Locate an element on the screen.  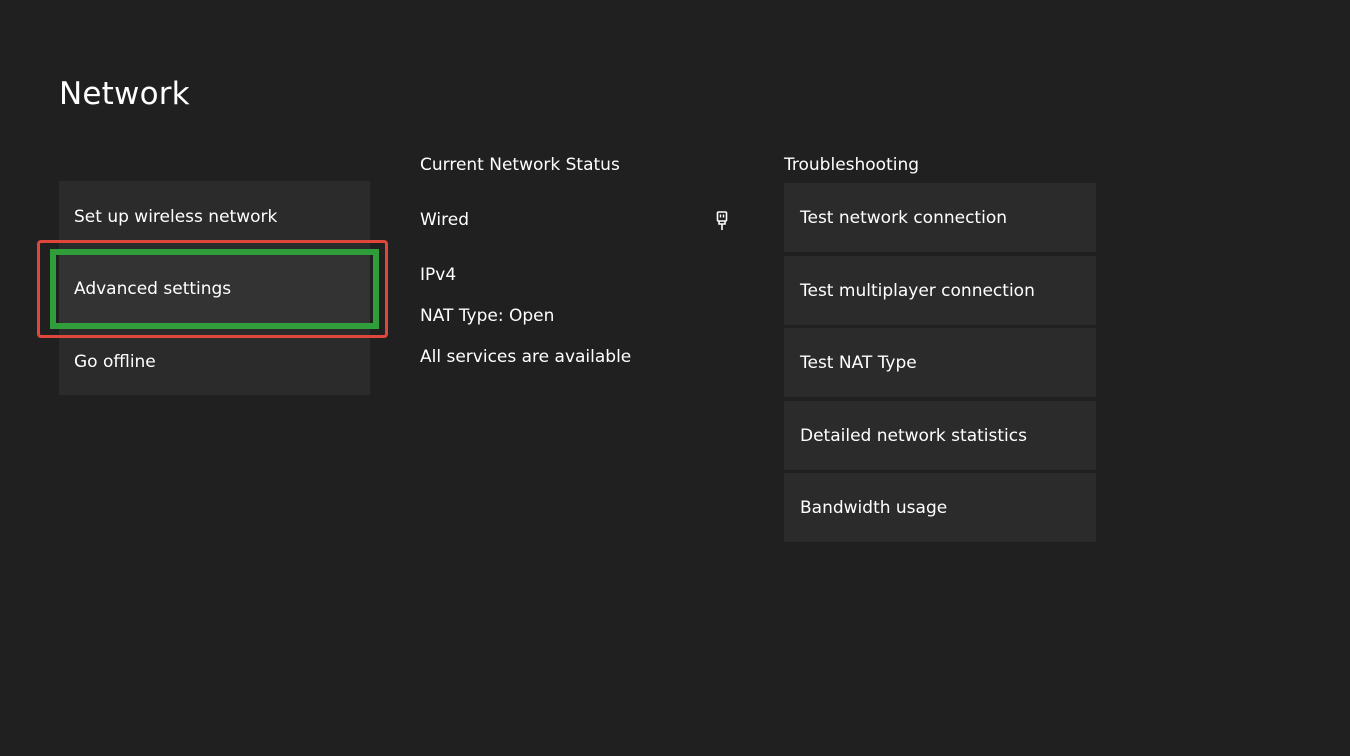
nat-type: NAT Type: Open is located at coordinates (487, 316).